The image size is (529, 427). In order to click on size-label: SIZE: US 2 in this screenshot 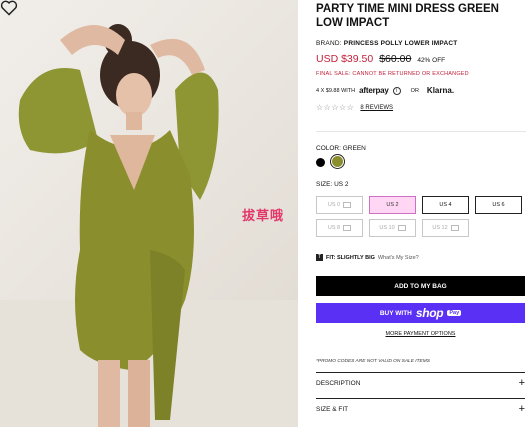, I will do `click(332, 184)`.